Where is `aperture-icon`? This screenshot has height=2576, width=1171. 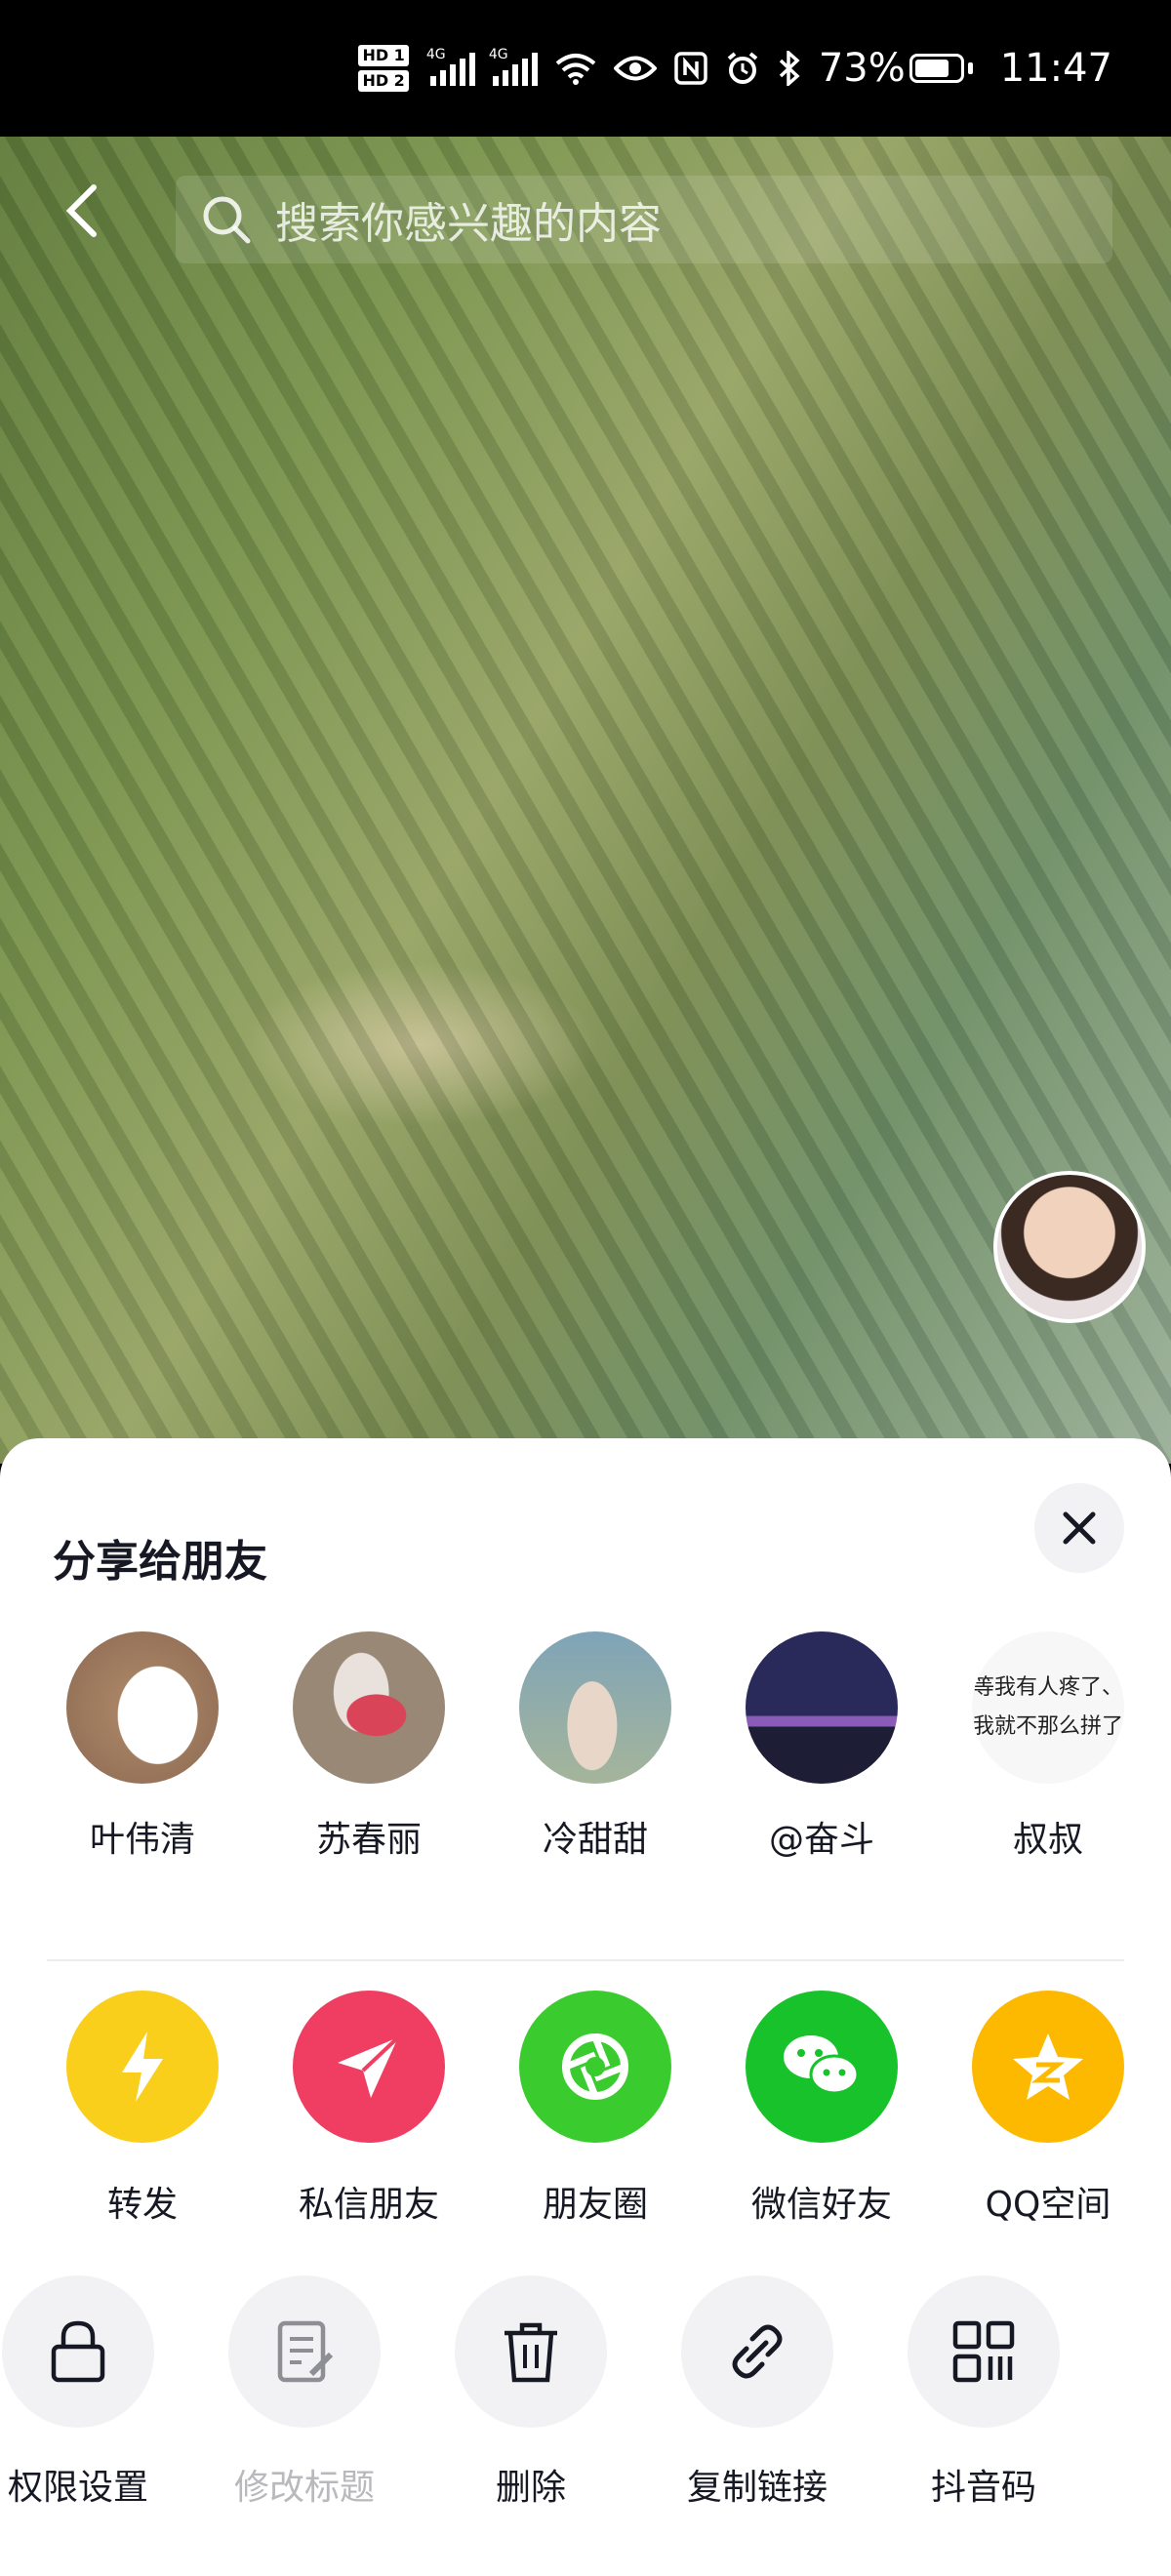
aperture-icon is located at coordinates (595, 2066).